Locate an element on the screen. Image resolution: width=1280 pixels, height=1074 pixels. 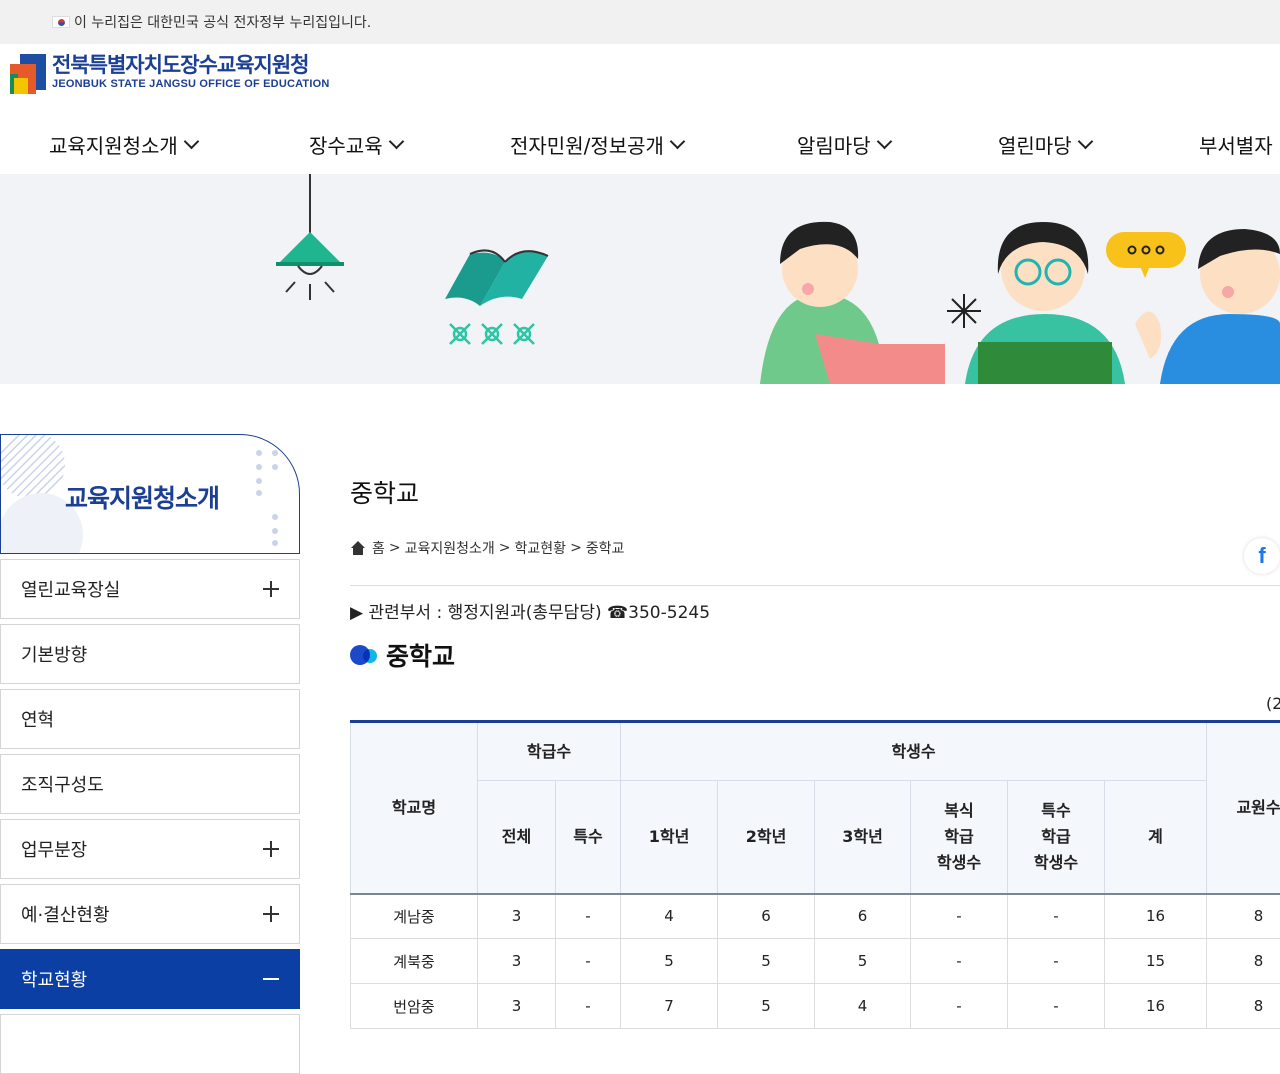
child-glasses-icon is located at coordinates (1045, 303).